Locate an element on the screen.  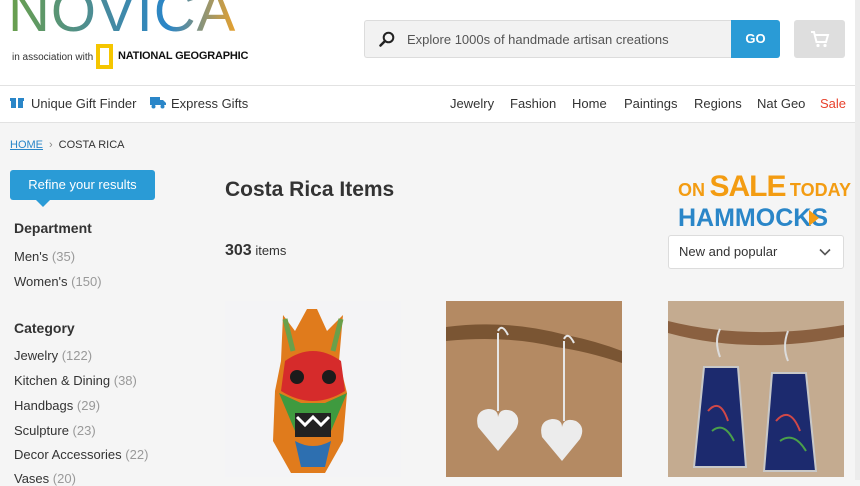
facet-vases: Vases (20) is located at coordinates (45, 478).